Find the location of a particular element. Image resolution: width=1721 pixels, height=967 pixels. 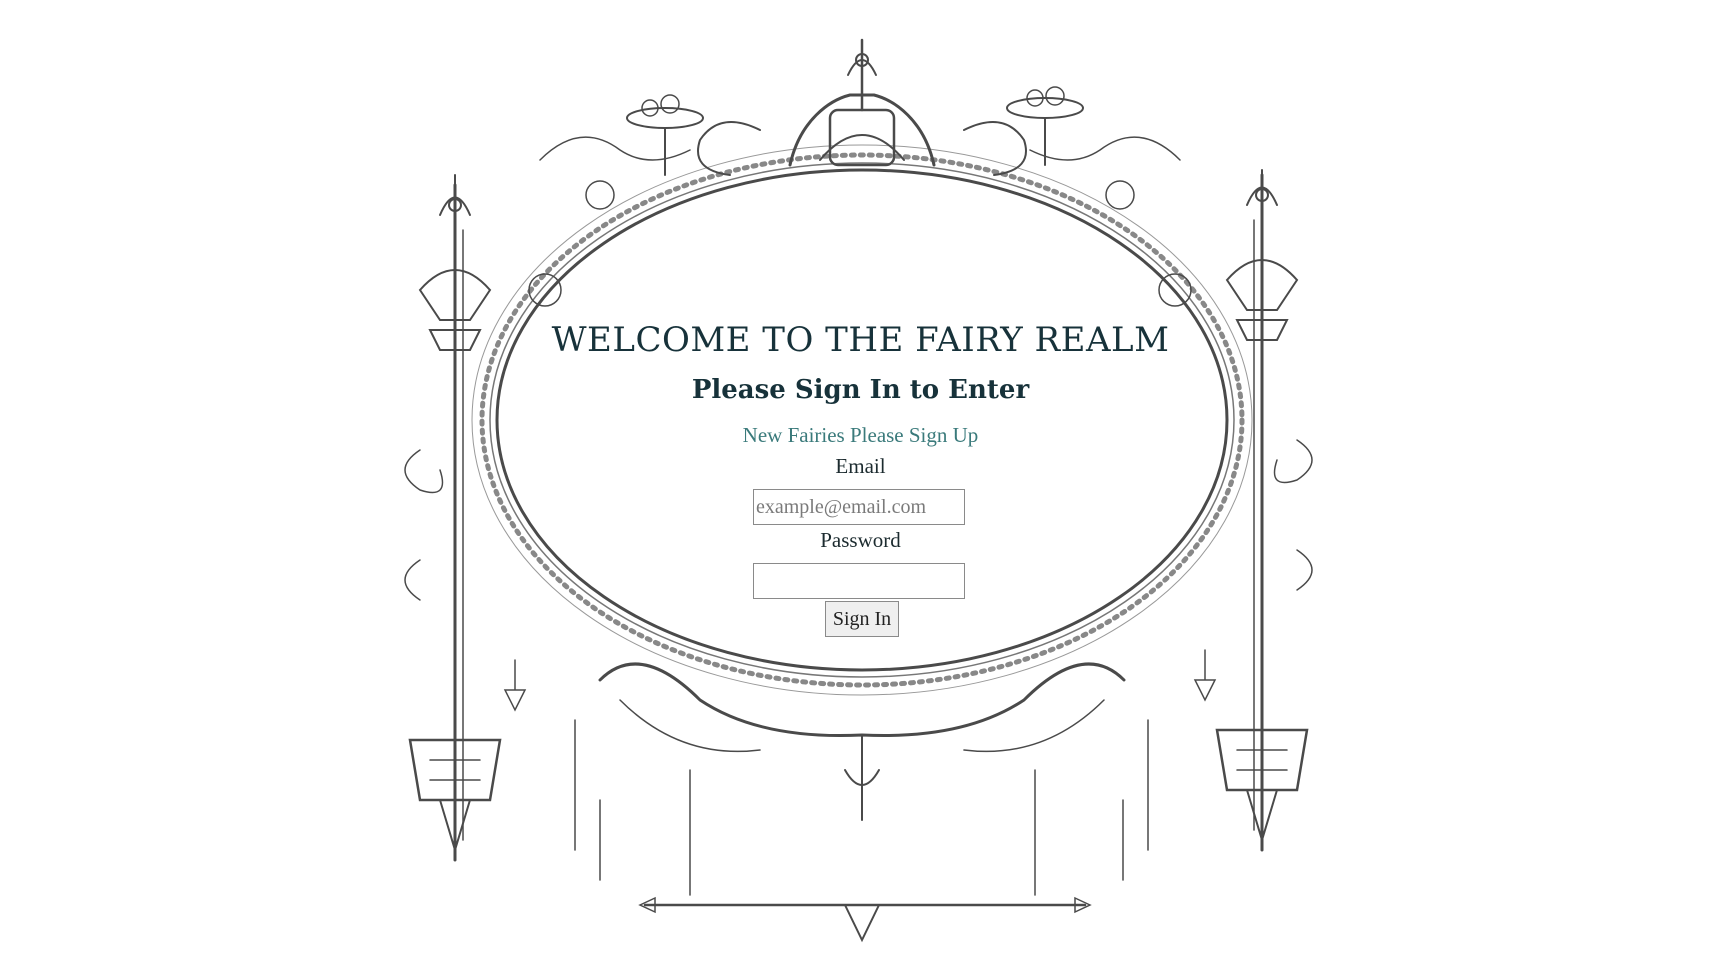

email-field is located at coordinates (859, 507).